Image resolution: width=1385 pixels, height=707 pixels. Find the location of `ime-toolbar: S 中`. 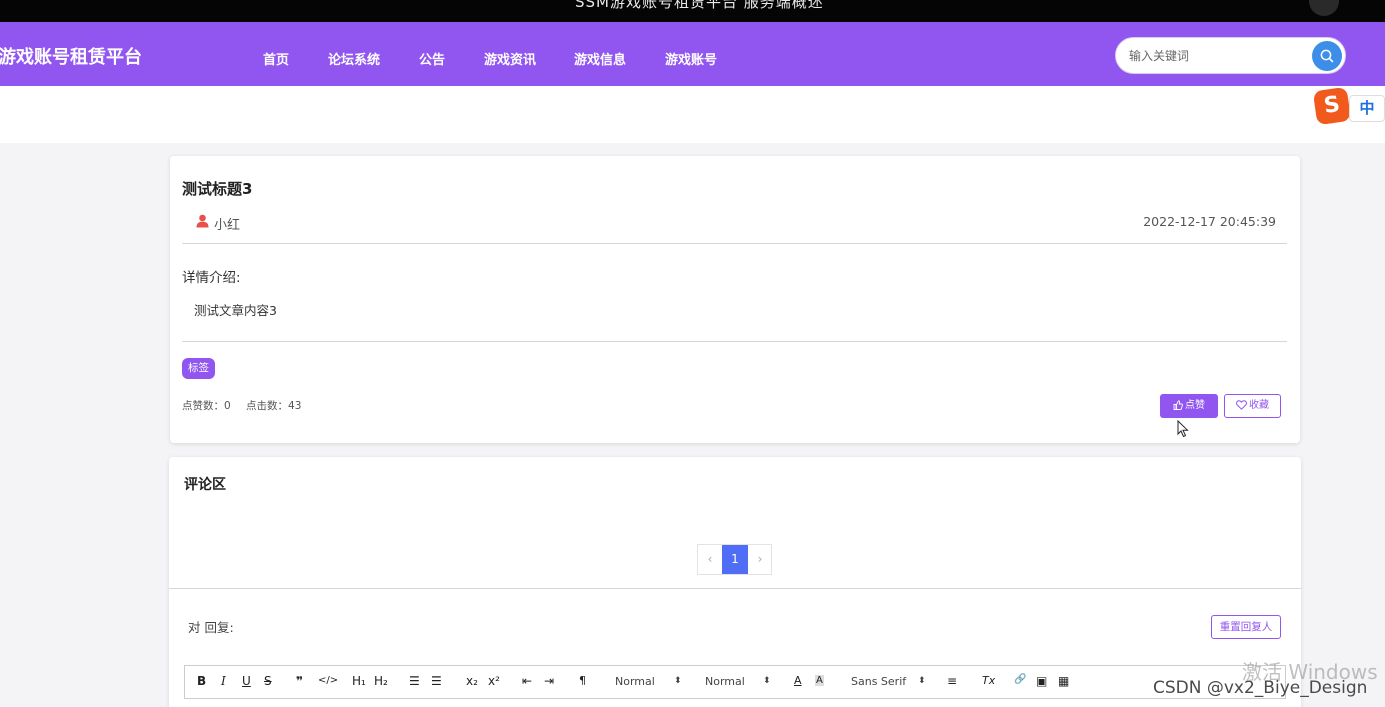

ime-toolbar: S 中 is located at coordinates (1348, 106).